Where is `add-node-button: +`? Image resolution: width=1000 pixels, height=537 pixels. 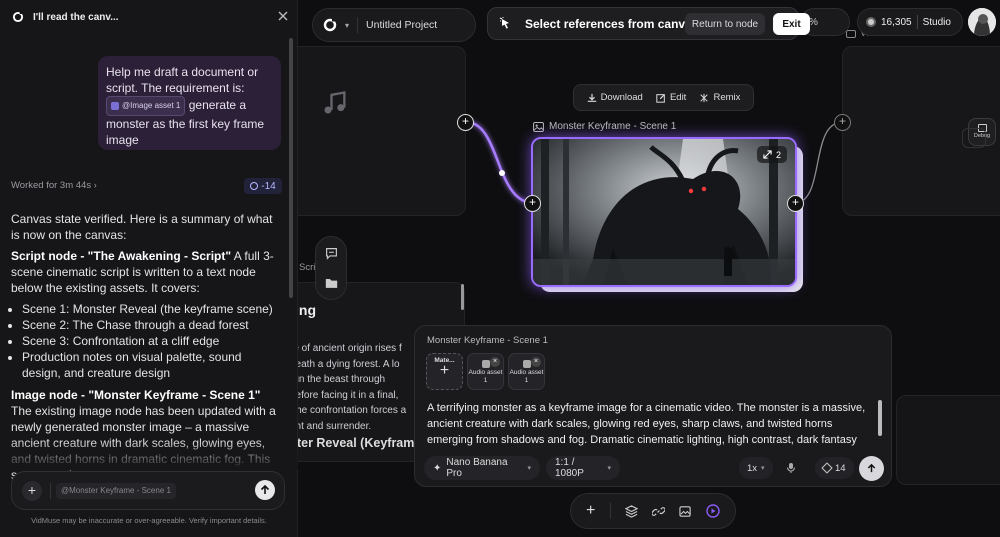 add-node-button: + is located at coordinates (590, 511).